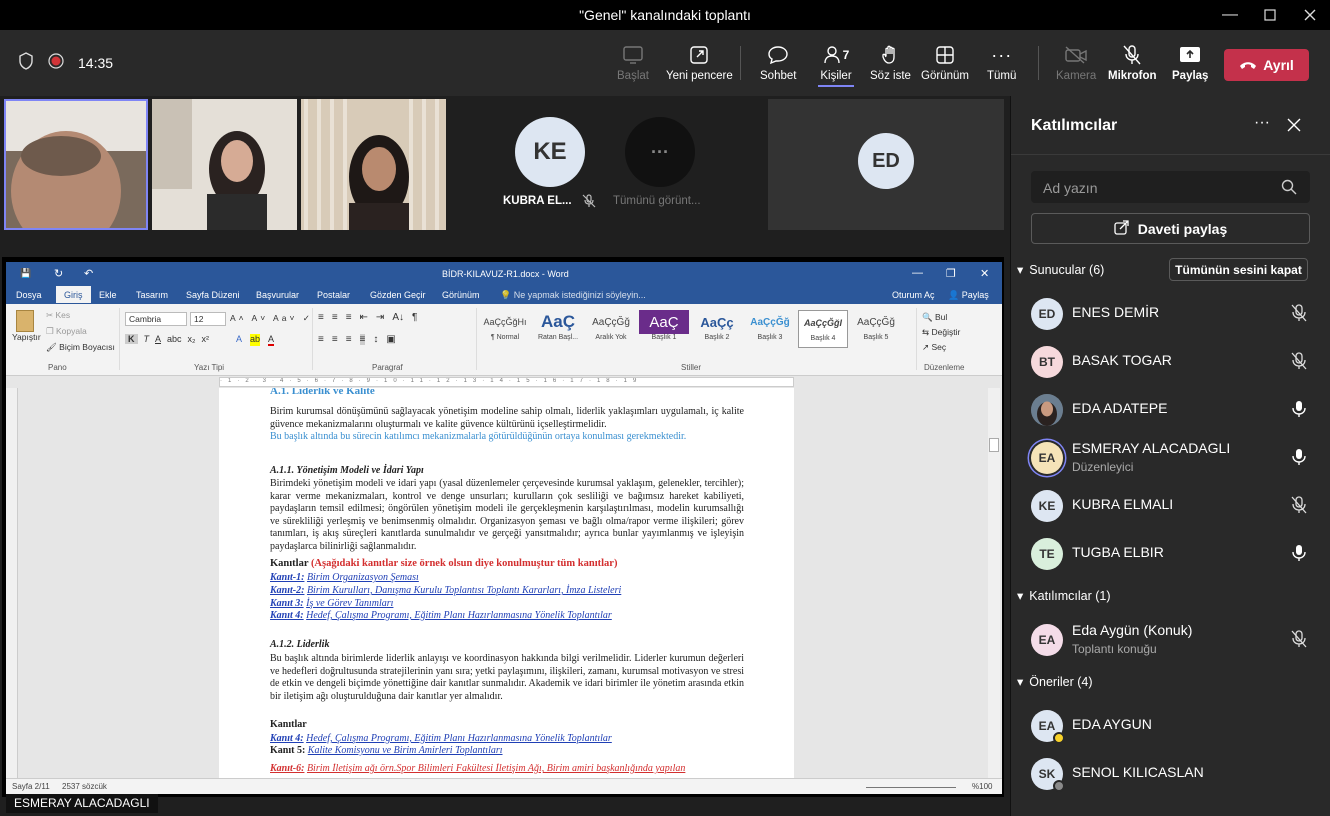 The height and width of the screenshot is (816, 1330). What do you see at coordinates (984, 273) in the screenshot?
I see `close-icon: ✕` at bounding box center [984, 273].